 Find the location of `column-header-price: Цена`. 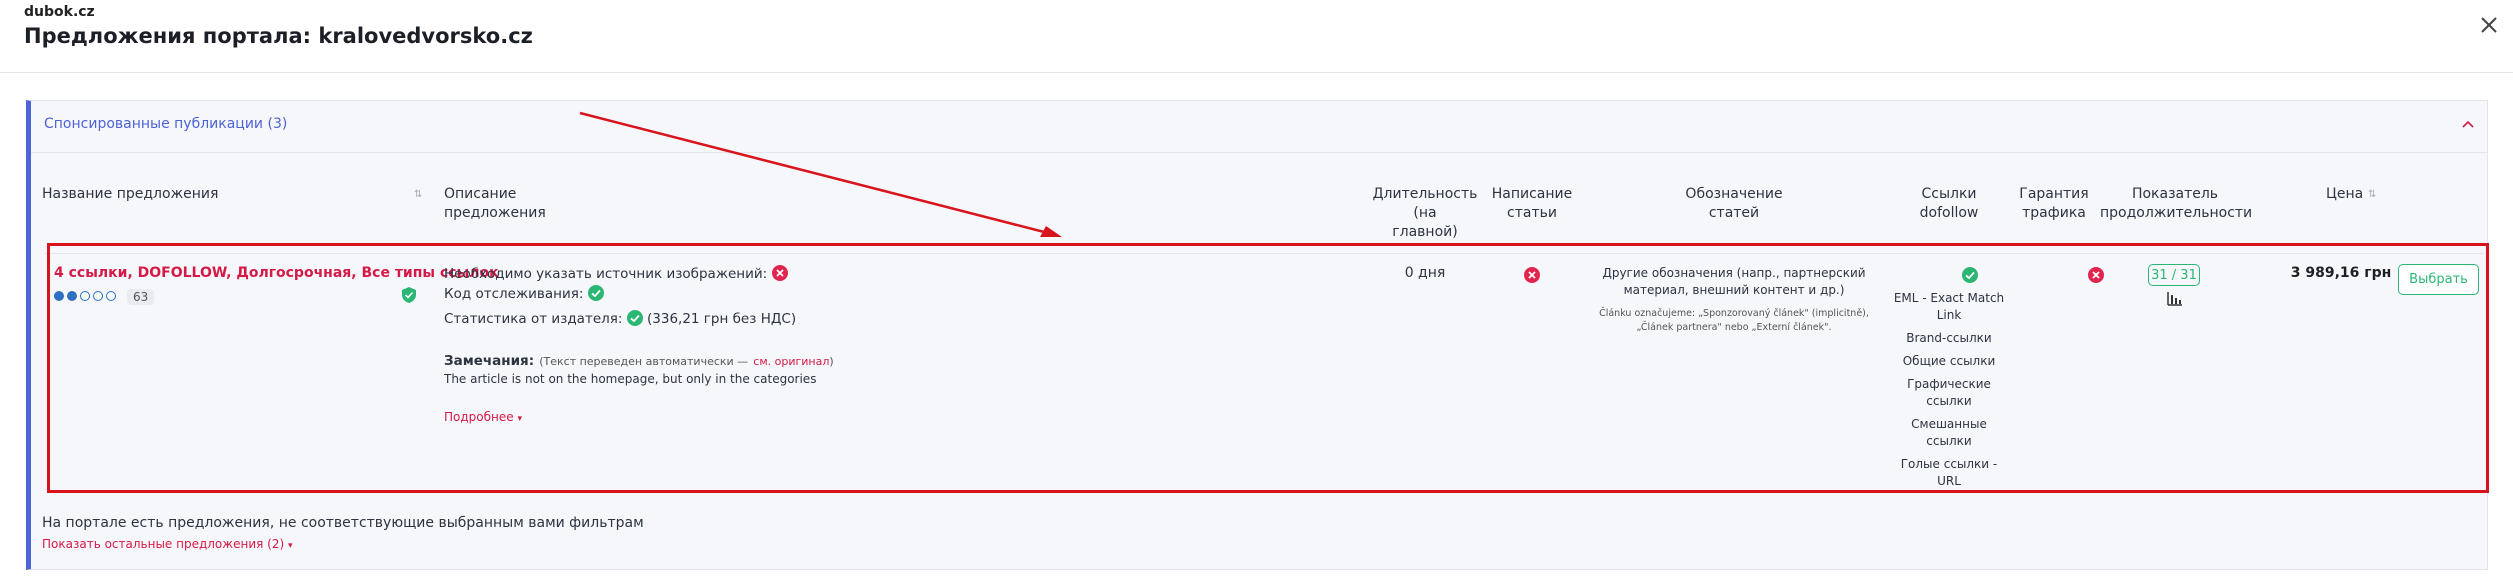

column-header-price: Цена is located at coordinates (2344, 194).